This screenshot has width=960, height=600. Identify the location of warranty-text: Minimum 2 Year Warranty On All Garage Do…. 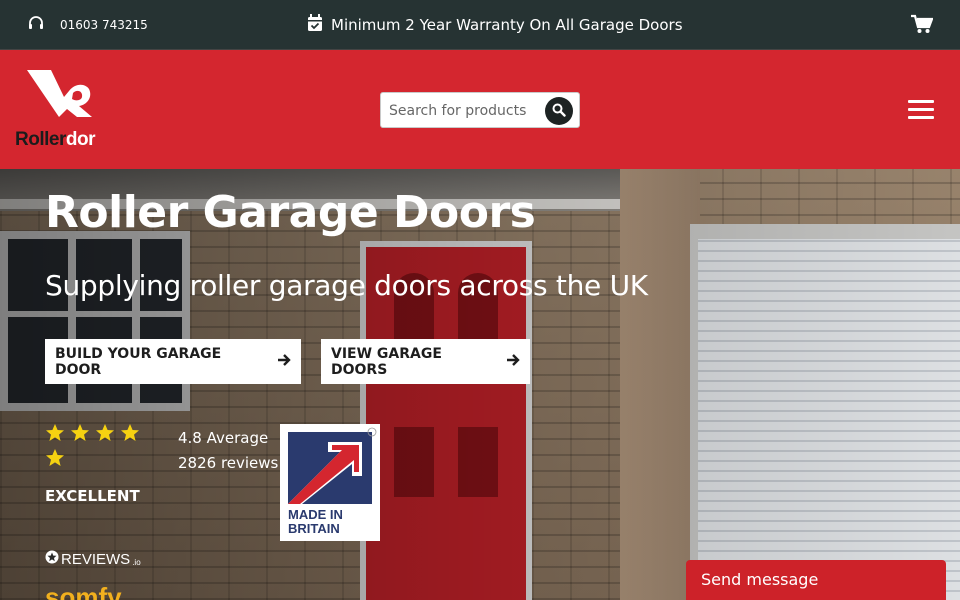
(507, 25).